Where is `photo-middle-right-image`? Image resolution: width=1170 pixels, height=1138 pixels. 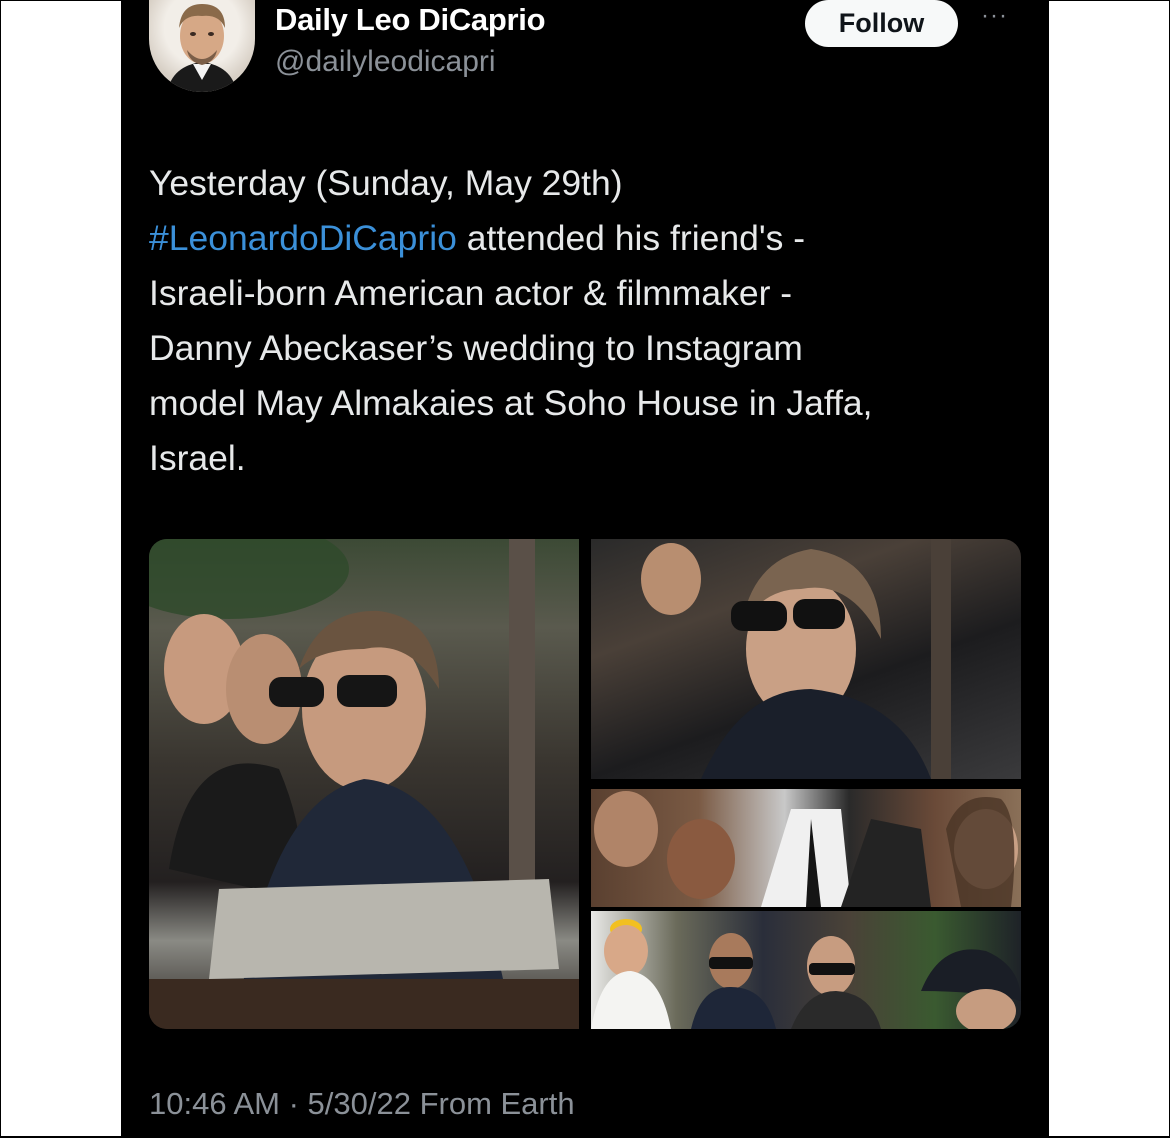
photo-middle-right-image is located at coordinates (806, 849).